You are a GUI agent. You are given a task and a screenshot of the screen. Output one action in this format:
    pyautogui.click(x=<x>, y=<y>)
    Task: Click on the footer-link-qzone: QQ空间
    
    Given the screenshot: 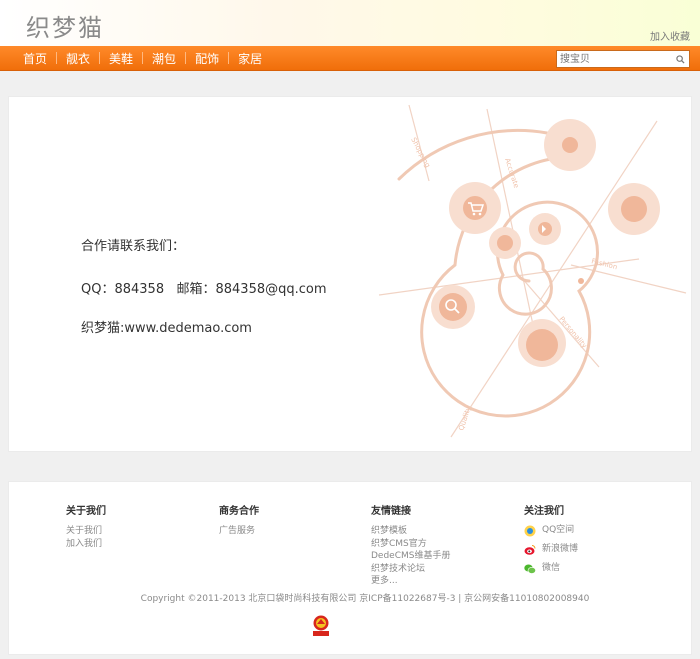 What is the action you would take?
    pyautogui.click(x=551, y=530)
    